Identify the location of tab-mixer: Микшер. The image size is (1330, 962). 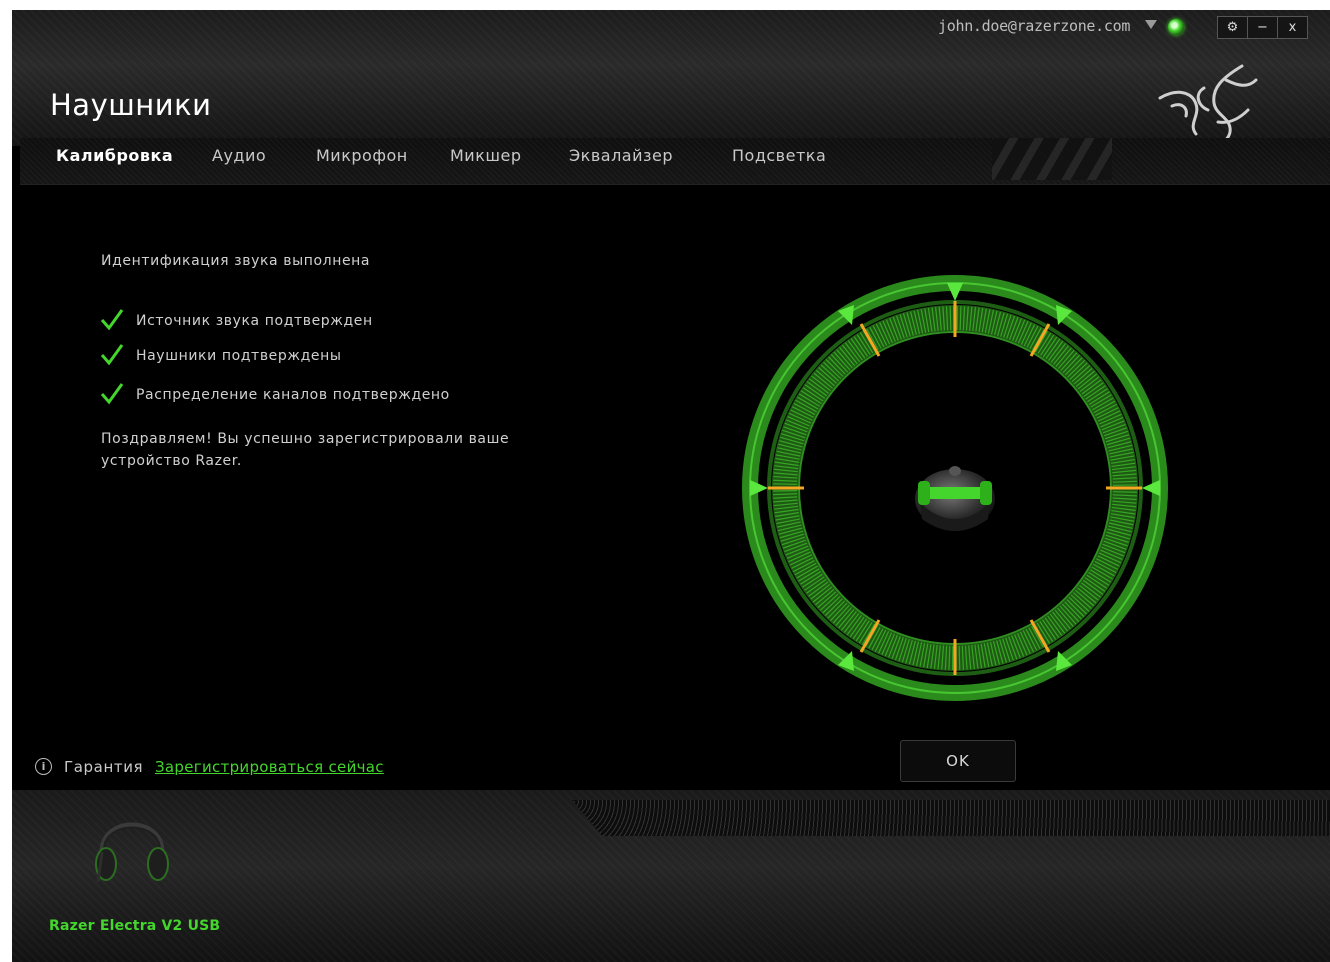
(486, 155).